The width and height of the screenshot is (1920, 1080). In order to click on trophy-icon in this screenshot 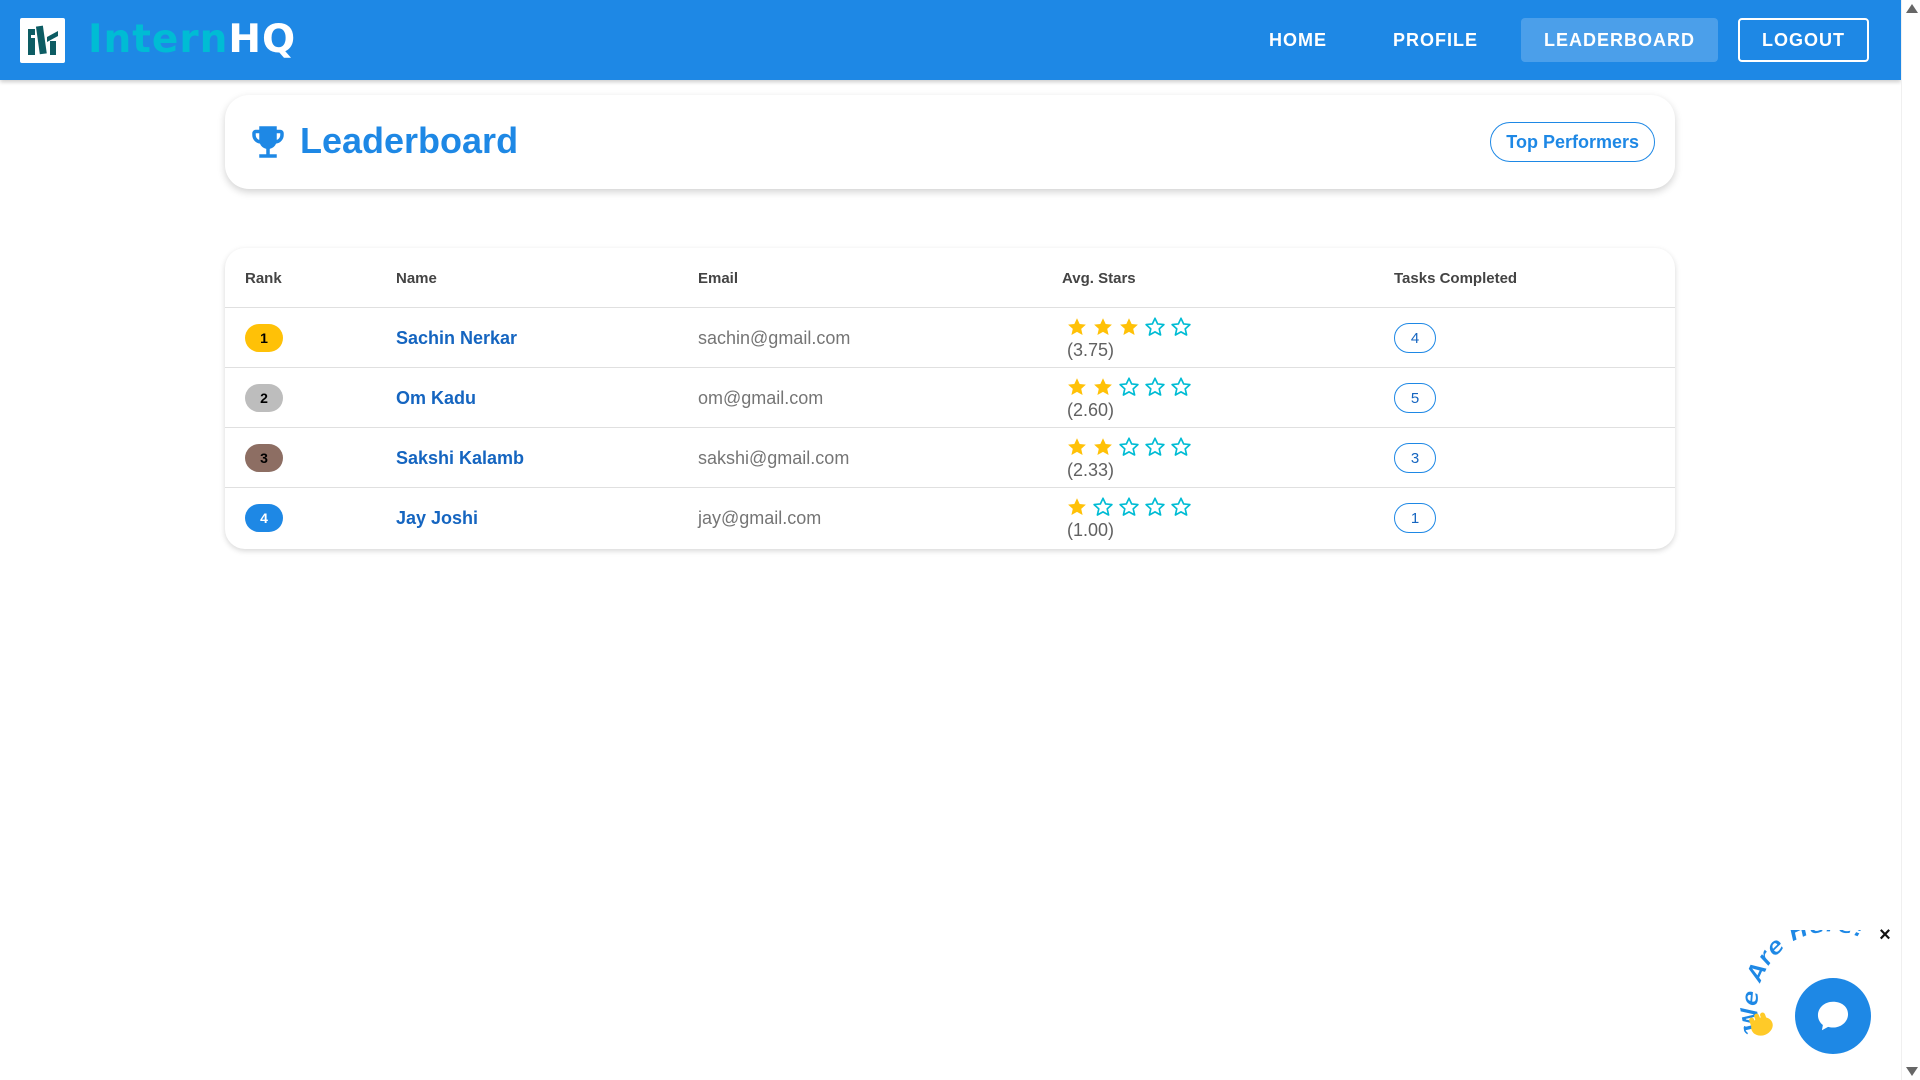, I will do `click(268, 142)`.